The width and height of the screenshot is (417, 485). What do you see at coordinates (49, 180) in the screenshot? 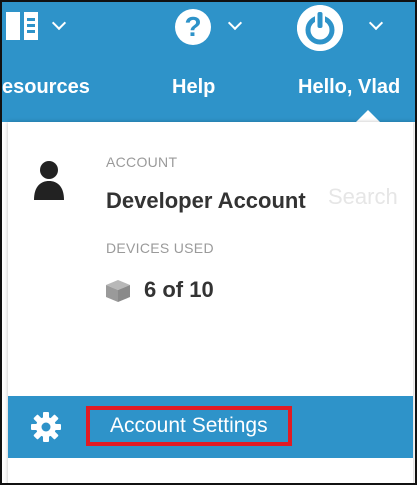
I see `user-icon` at bounding box center [49, 180].